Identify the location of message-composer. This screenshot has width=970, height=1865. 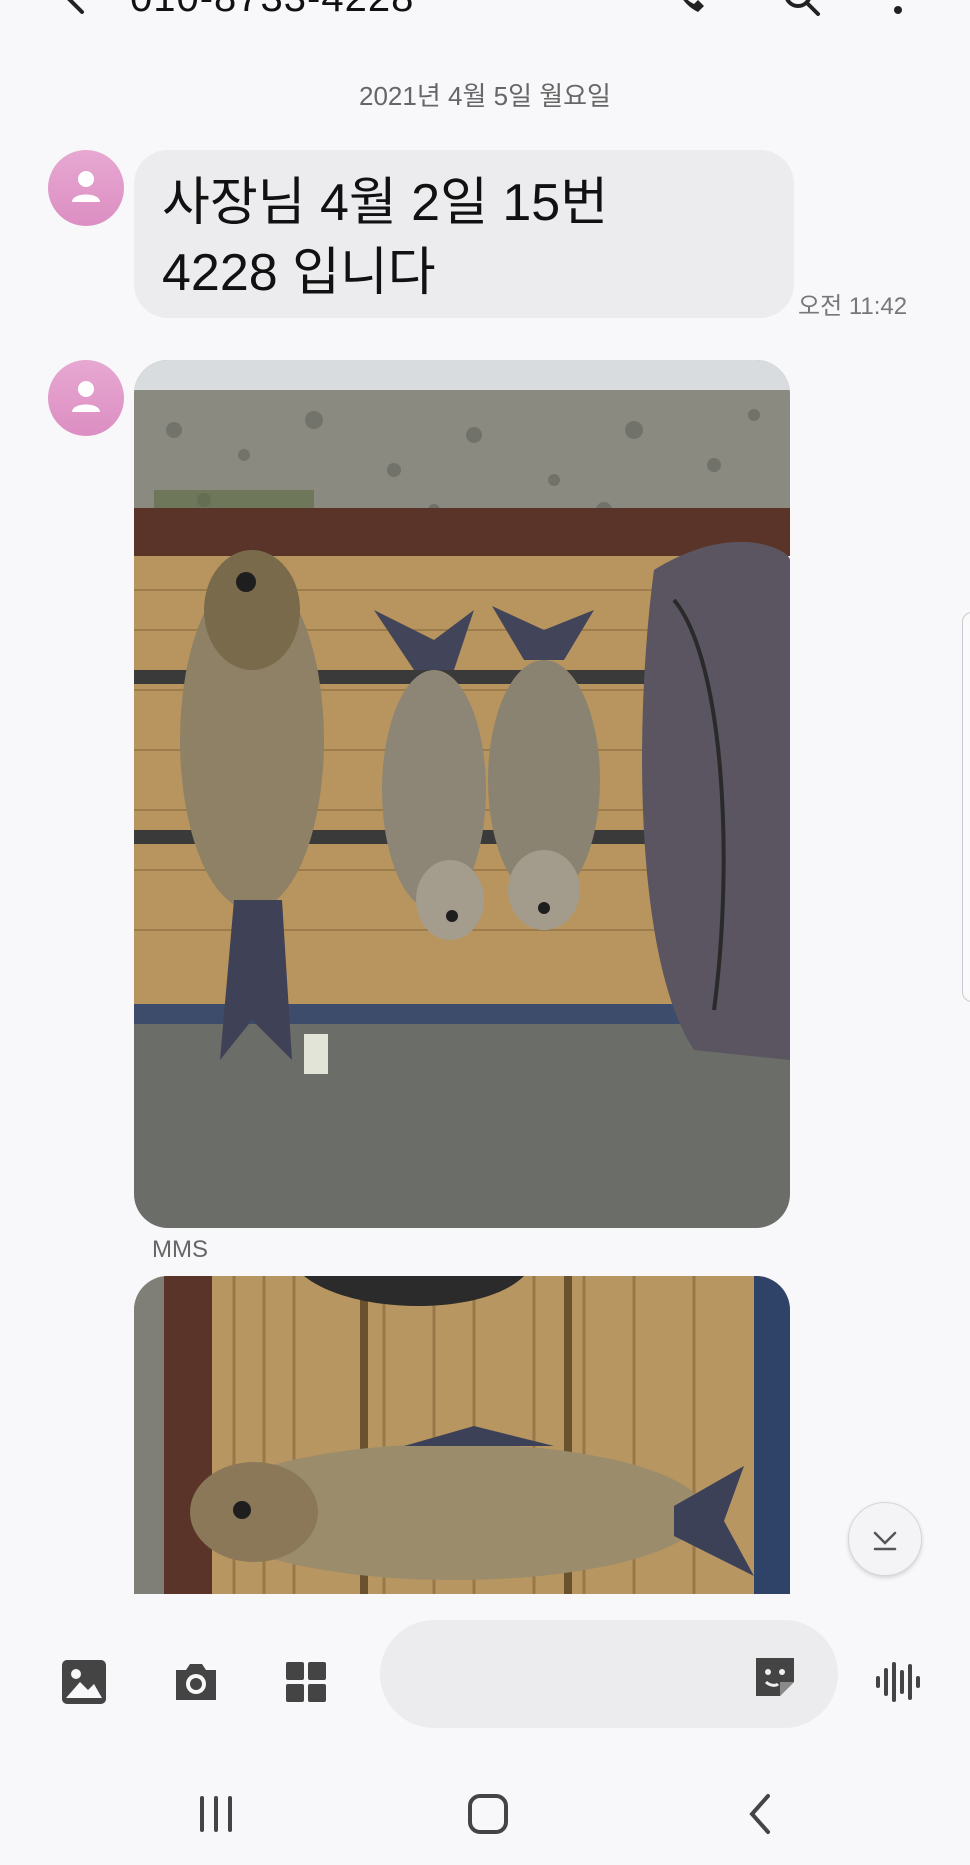
(485, 1679).